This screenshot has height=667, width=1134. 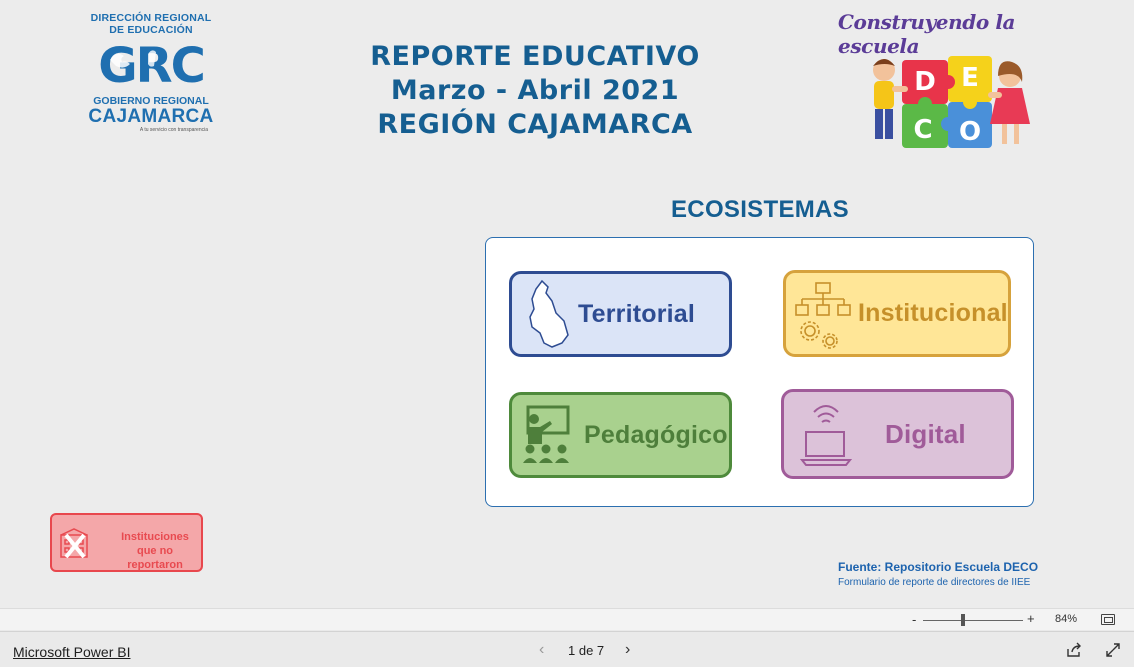 What do you see at coordinates (914, 619) in the screenshot?
I see `zoom-out-button: -` at bounding box center [914, 619].